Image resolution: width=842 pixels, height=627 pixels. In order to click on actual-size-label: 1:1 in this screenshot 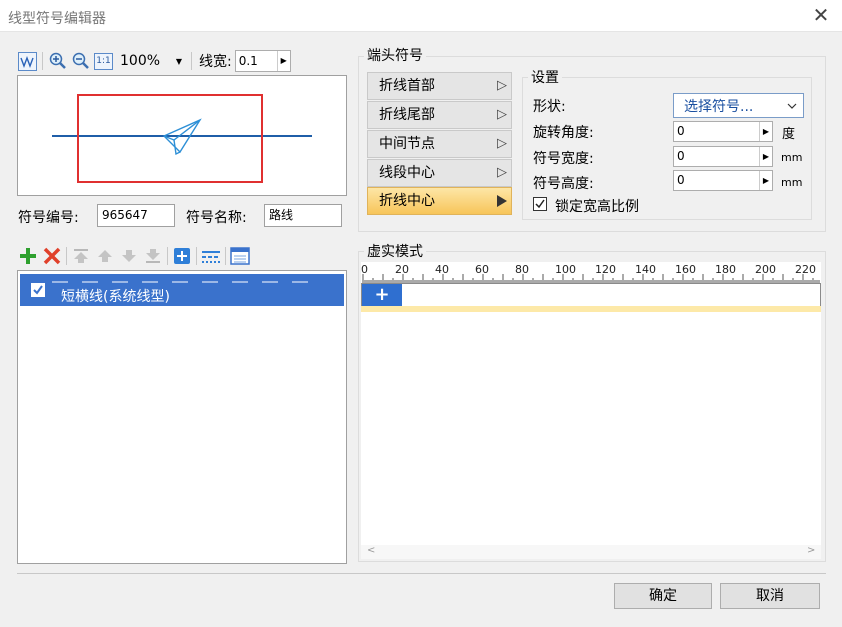, I will do `click(103, 61)`.